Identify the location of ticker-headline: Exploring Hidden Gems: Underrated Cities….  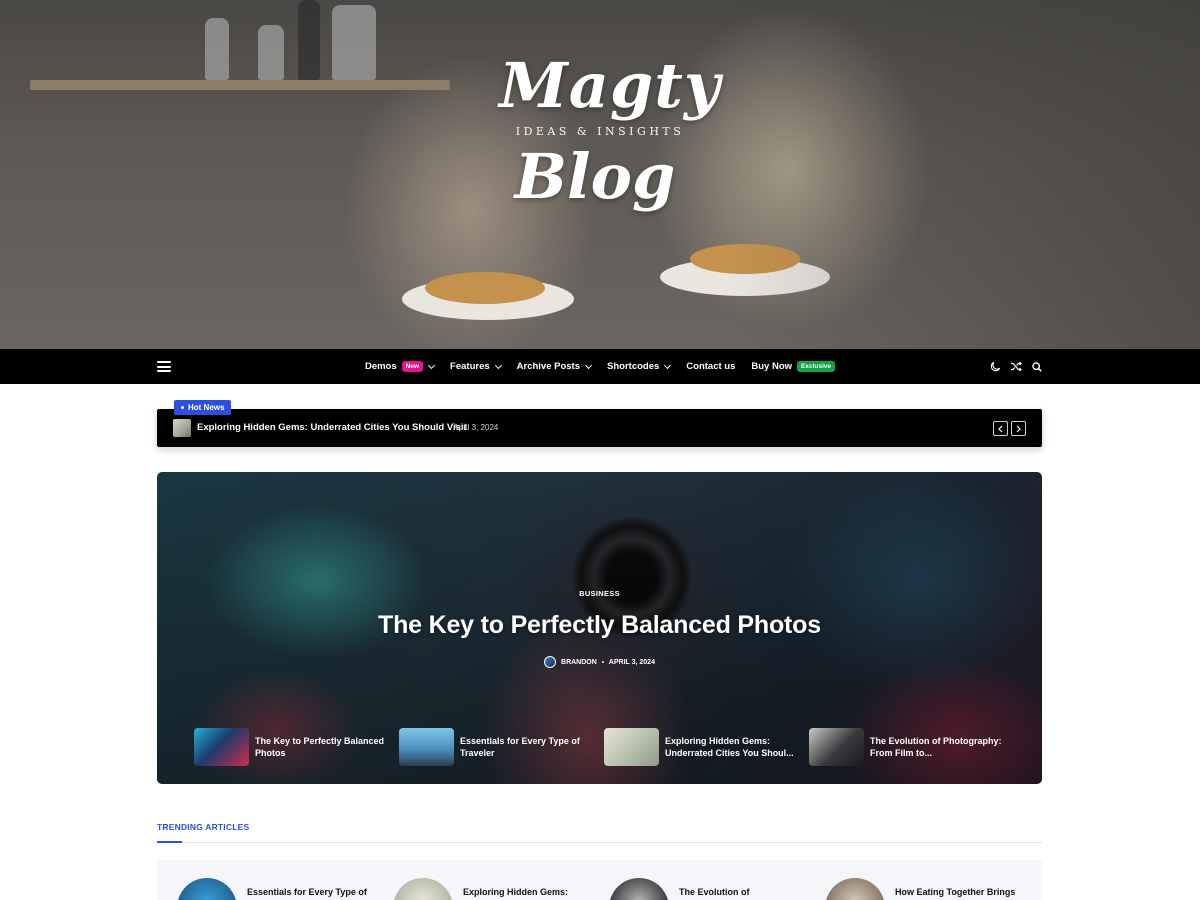
(332, 427).